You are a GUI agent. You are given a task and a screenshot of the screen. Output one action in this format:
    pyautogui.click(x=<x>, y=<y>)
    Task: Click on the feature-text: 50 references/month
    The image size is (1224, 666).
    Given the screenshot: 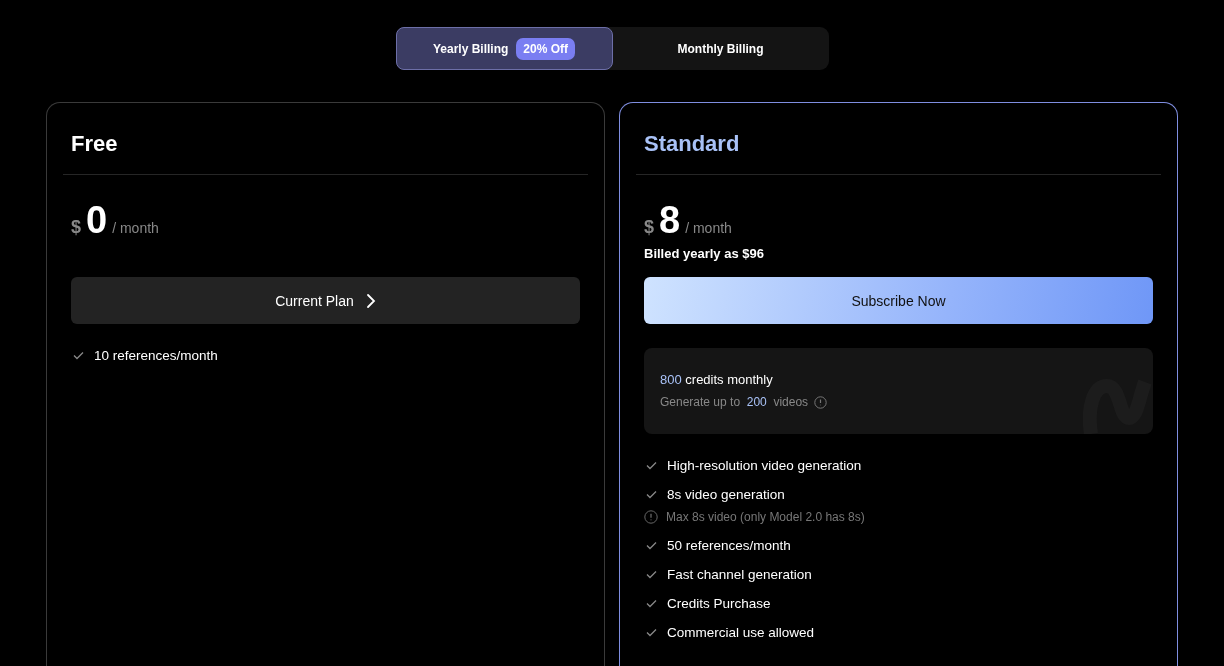 What is the action you would take?
    pyautogui.click(x=729, y=545)
    